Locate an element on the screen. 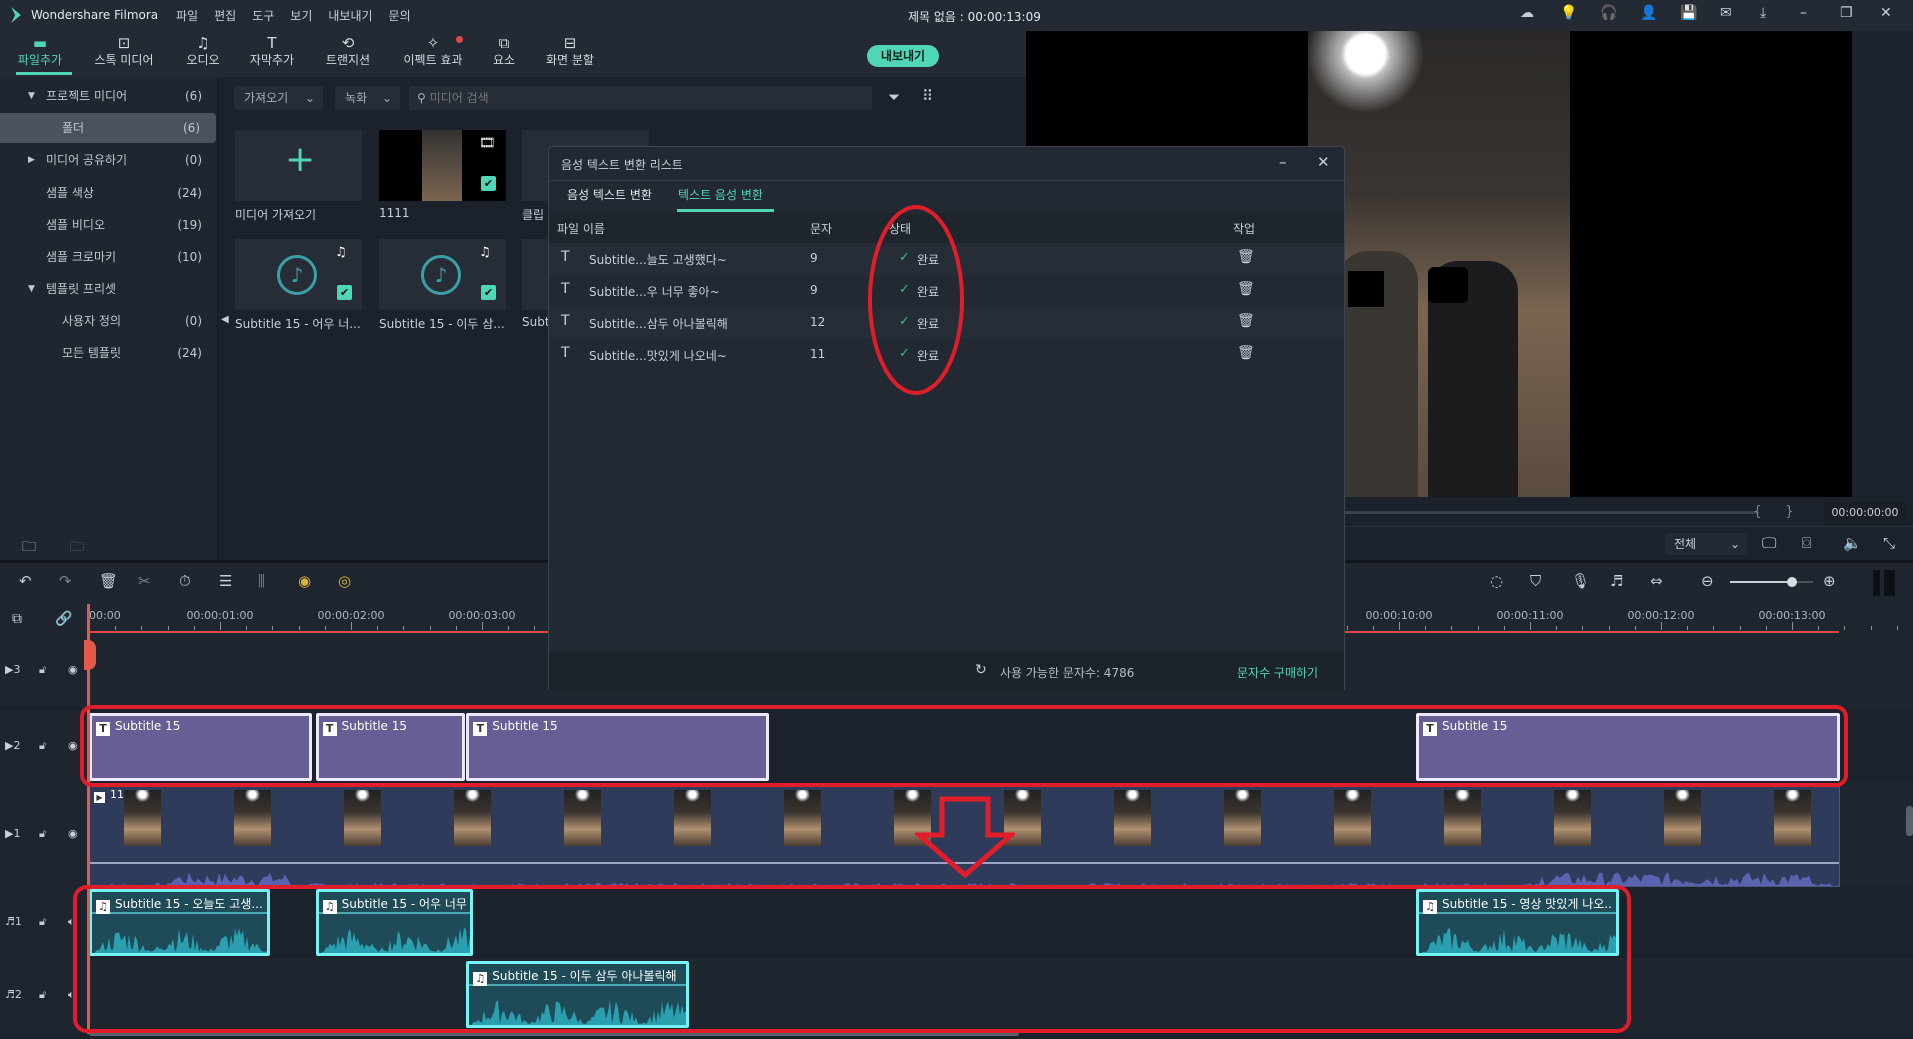 The image size is (1913, 1039). refresh-icon: ↻ is located at coordinates (981, 670).